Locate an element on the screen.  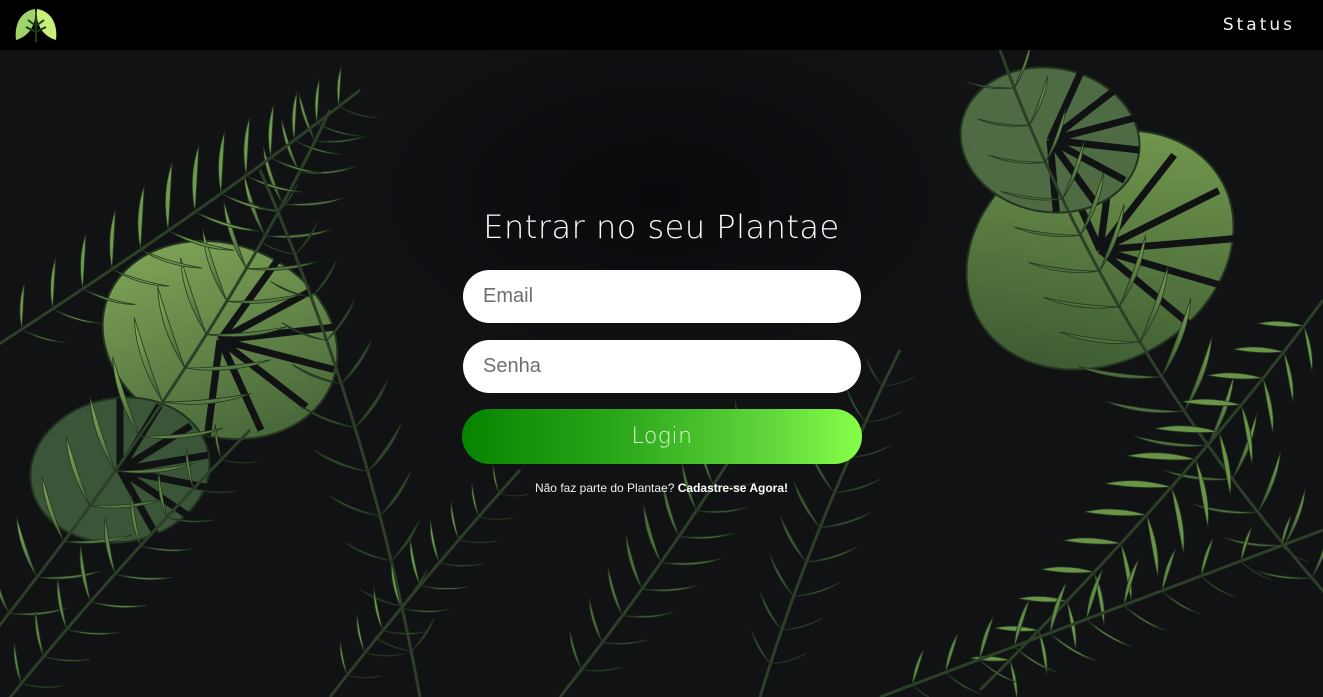
password-field is located at coordinates (662, 366).